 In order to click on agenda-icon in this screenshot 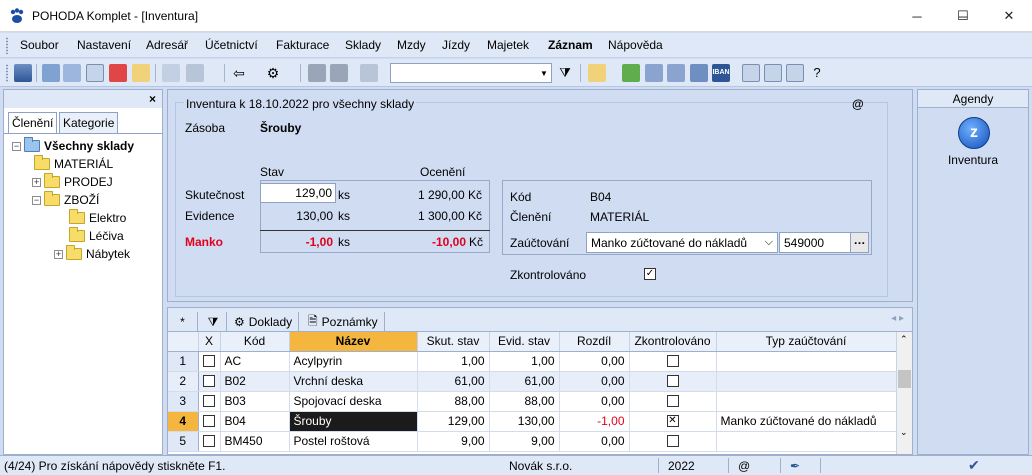, I will do `click(23, 73)`.